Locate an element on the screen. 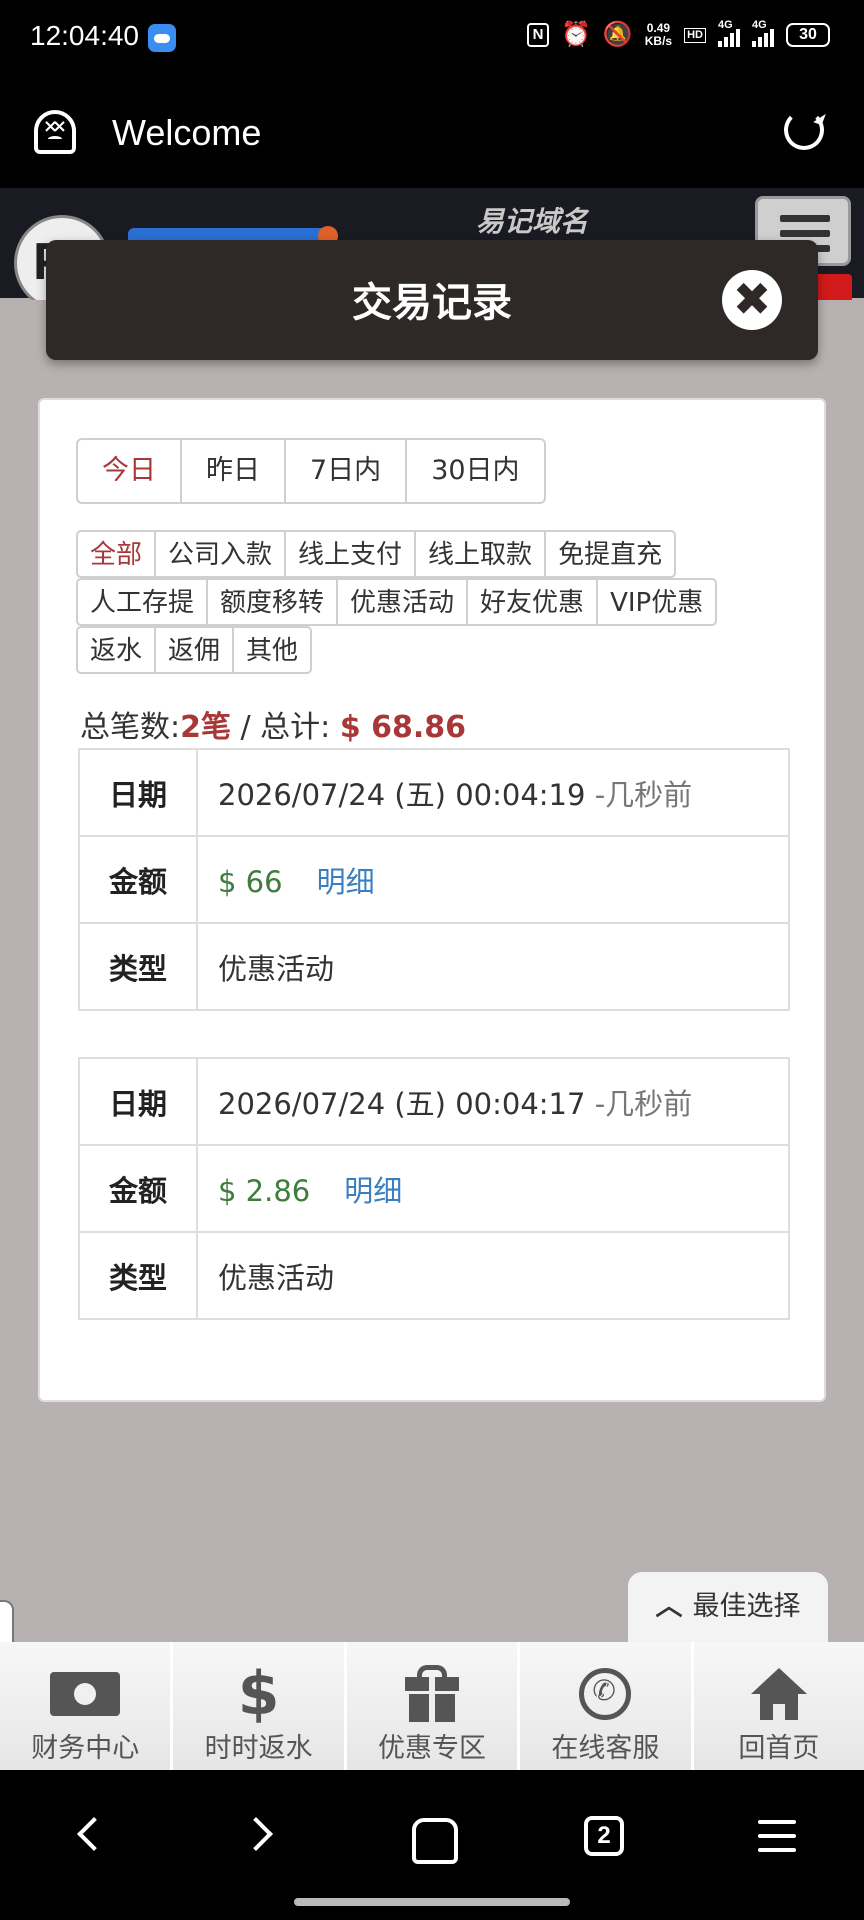 The image size is (864, 1920). tabs-icon: 2 is located at coordinates (604, 1836).